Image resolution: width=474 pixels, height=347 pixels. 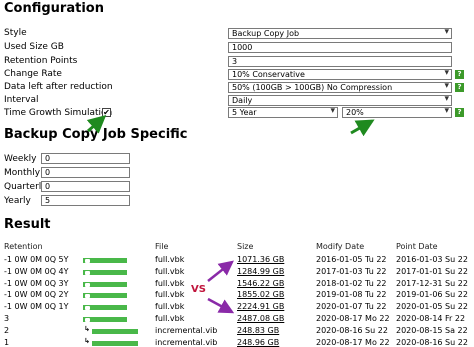 What do you see at coordinates (34, 47) in the screenshot?
I see `used-size-label: Used Size GB` at bounding box center [34, 47].